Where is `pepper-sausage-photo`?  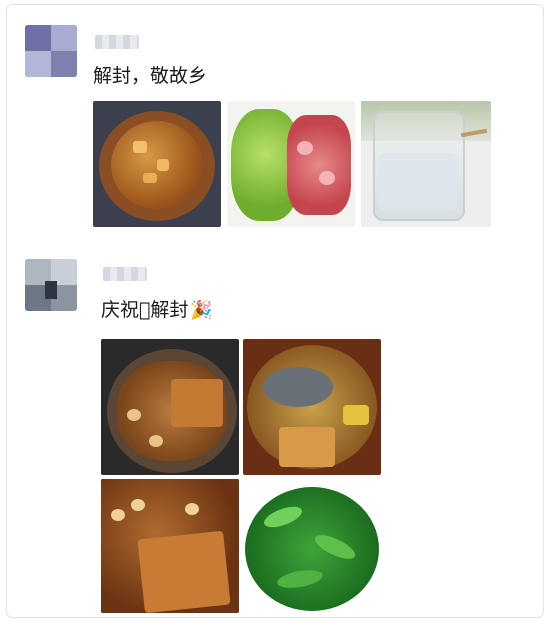 pepper-sausage-photo is located at coordinates (291, 164).